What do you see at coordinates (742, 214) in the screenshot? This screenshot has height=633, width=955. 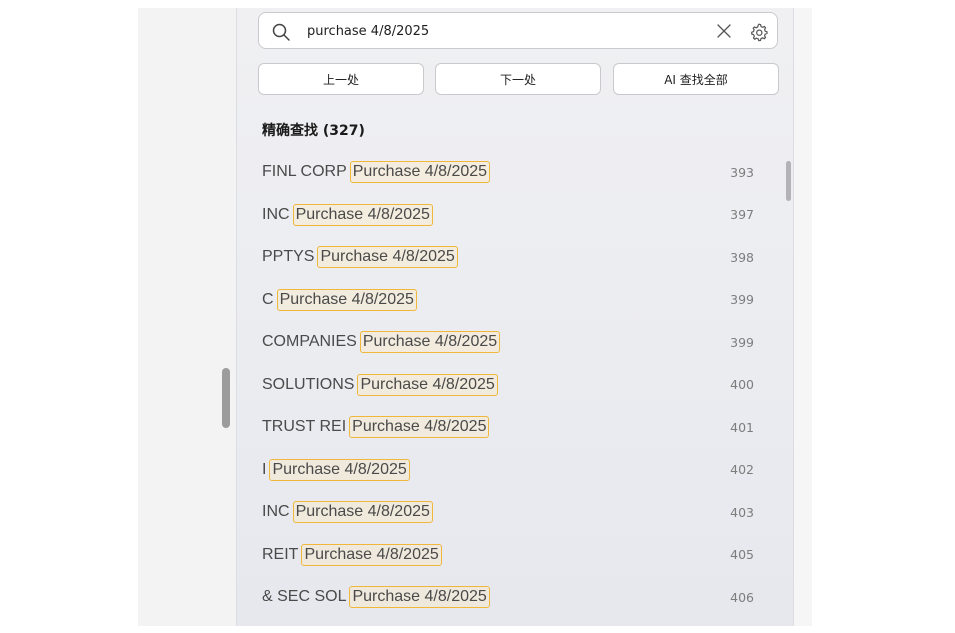 I see `result-page-number: 397` at bounding box center [742, 214].